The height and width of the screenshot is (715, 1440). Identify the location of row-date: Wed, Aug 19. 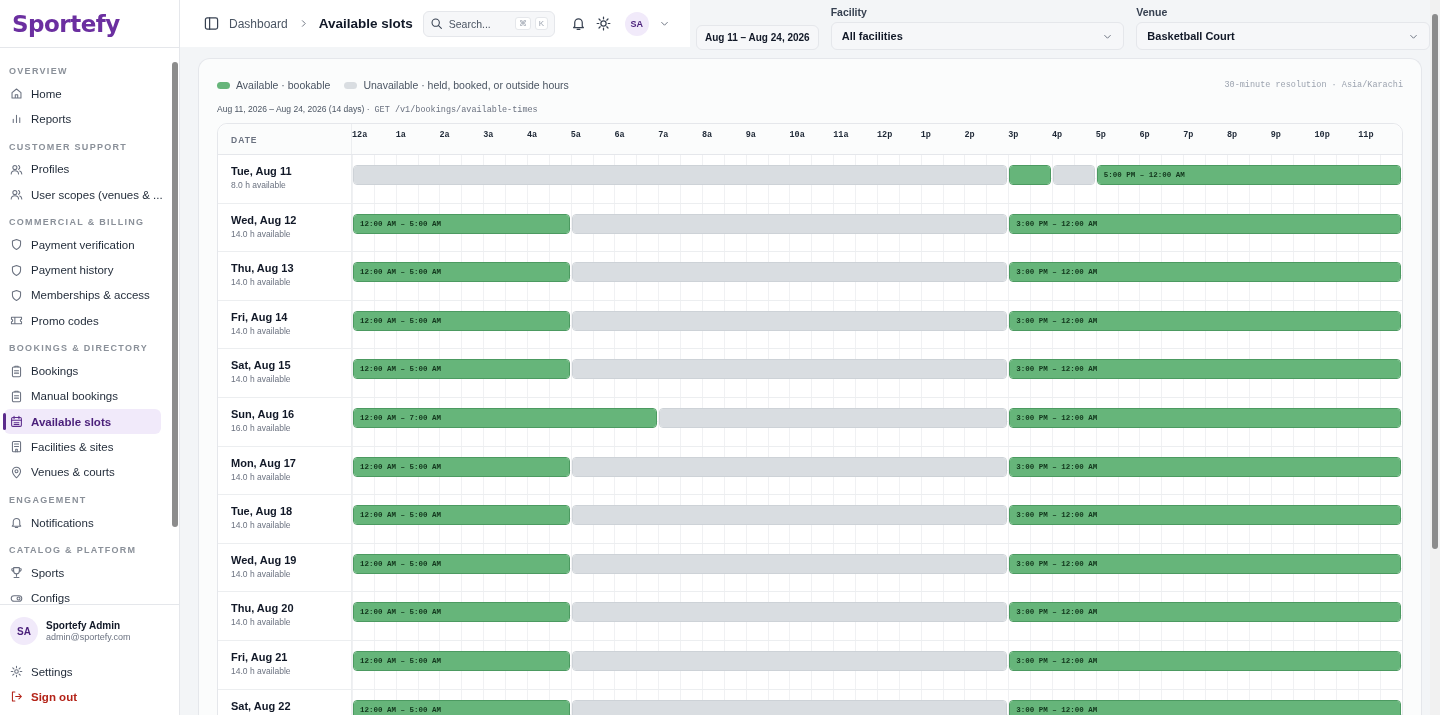
(264, 559).